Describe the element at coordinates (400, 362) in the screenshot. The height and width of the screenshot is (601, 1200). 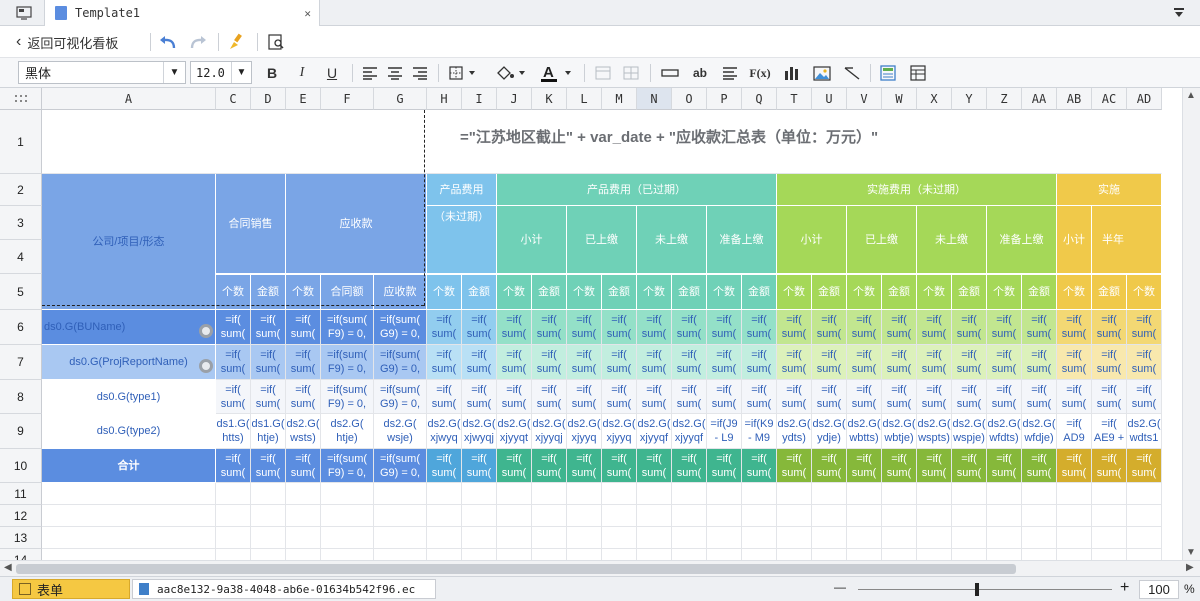
I see `formula-cell: =if(sum( G9) = 0,` at that location.